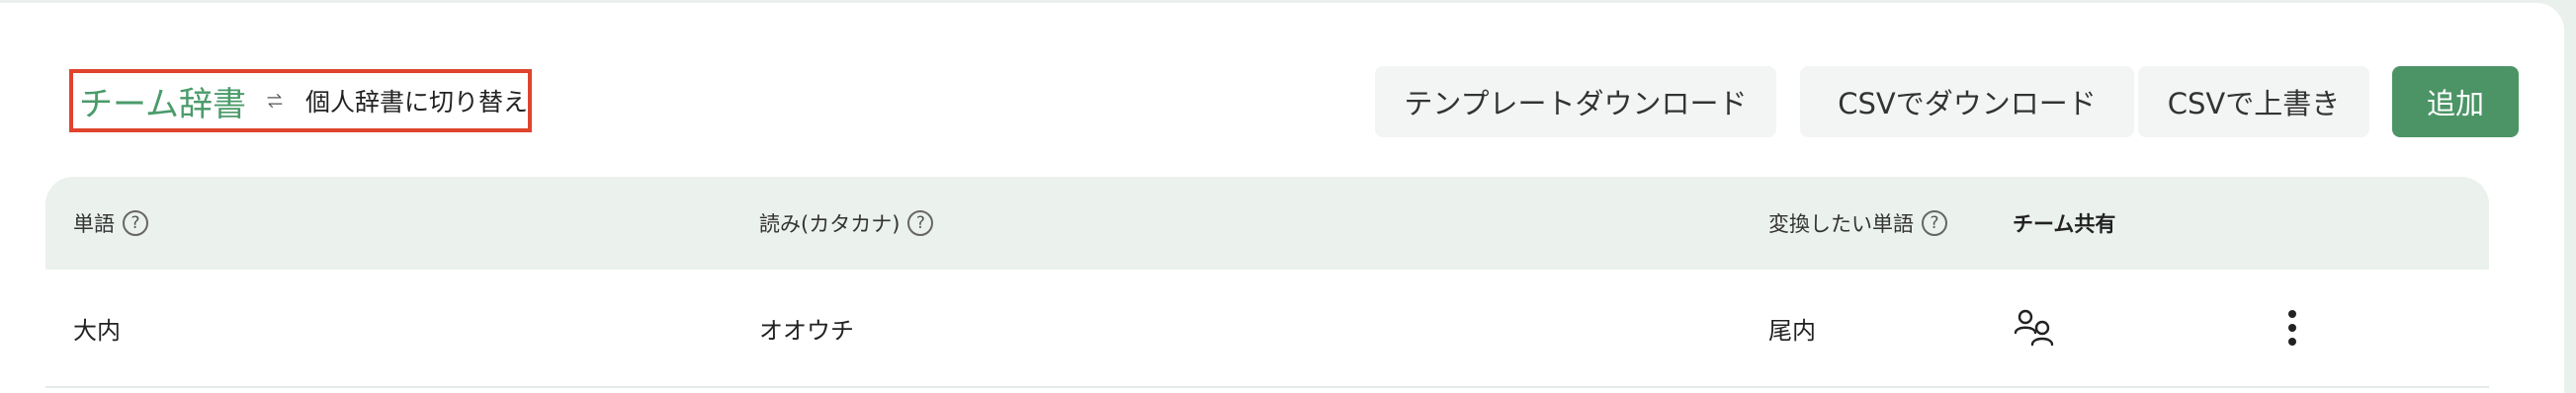 The height and width of the screenshot is (393, 2576). What do you see at coordinates (1967, 101) in the screenshot?
I see `csv-download-button: CSVでダウンロード` at bounding box center [1967, 101].